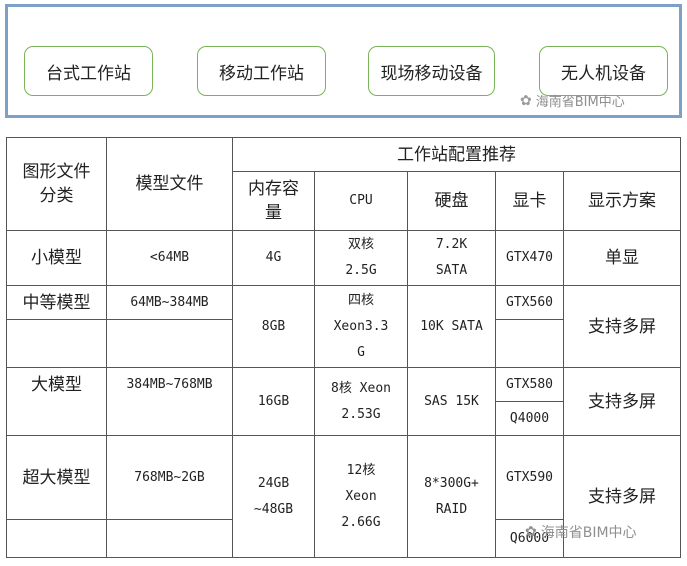  I want to click on cell-gpu: GTX470, so click(529, 258).